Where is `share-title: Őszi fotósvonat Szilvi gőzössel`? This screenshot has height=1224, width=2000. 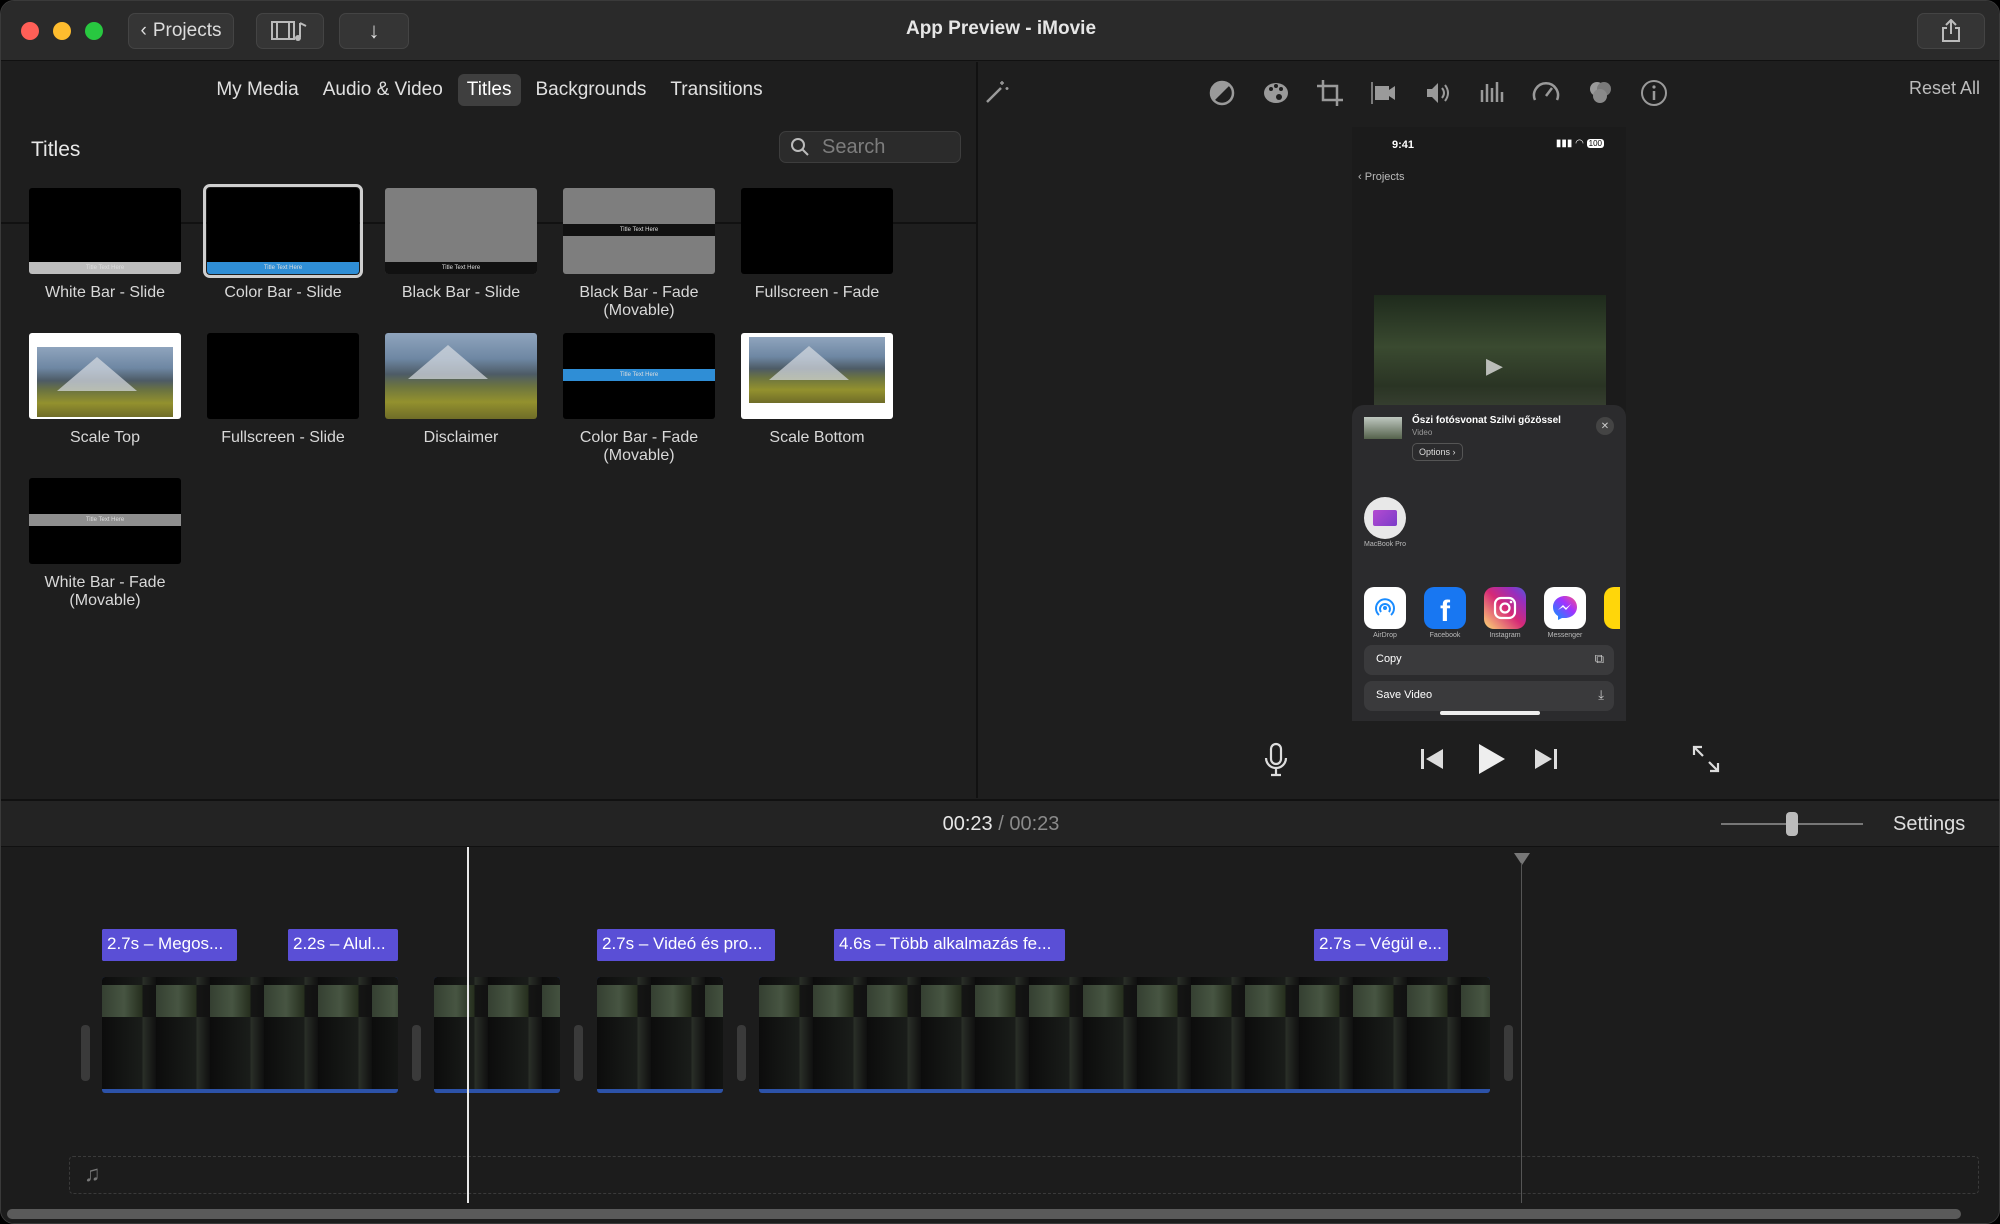
share-title: Őszi fotósvonat Szilvi gőzössel is located at coordinates (1486, 420).